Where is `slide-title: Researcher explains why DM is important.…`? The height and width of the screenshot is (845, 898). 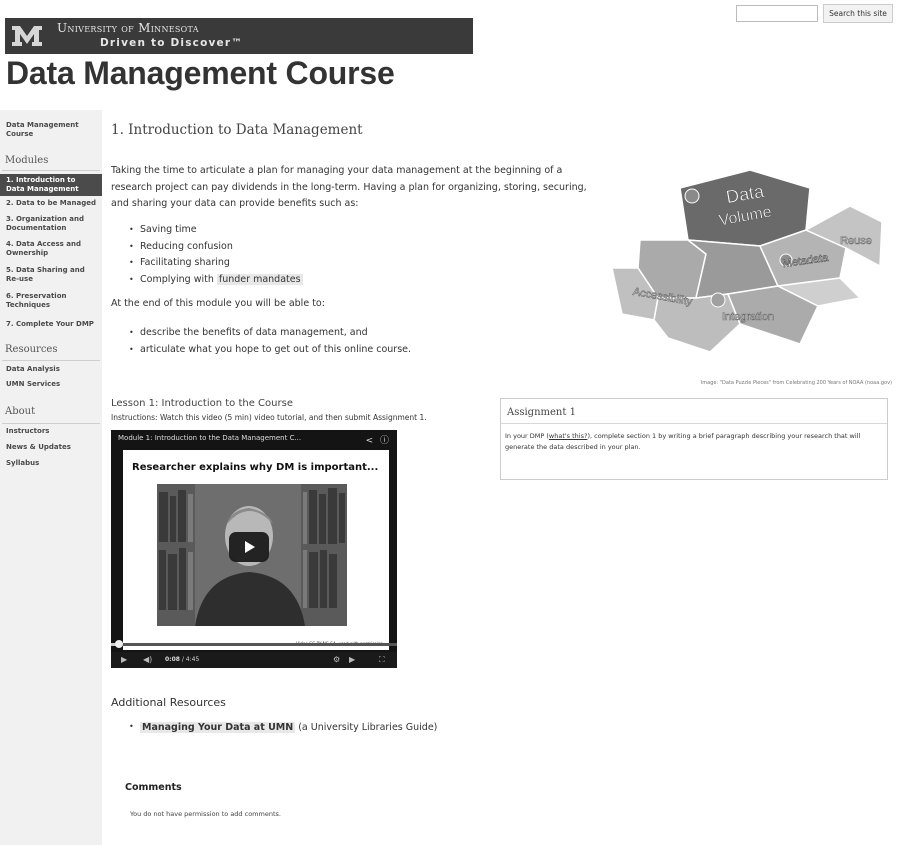 slide-title: Researcher explains why DM is important.… is located at coordinates (255, 467).